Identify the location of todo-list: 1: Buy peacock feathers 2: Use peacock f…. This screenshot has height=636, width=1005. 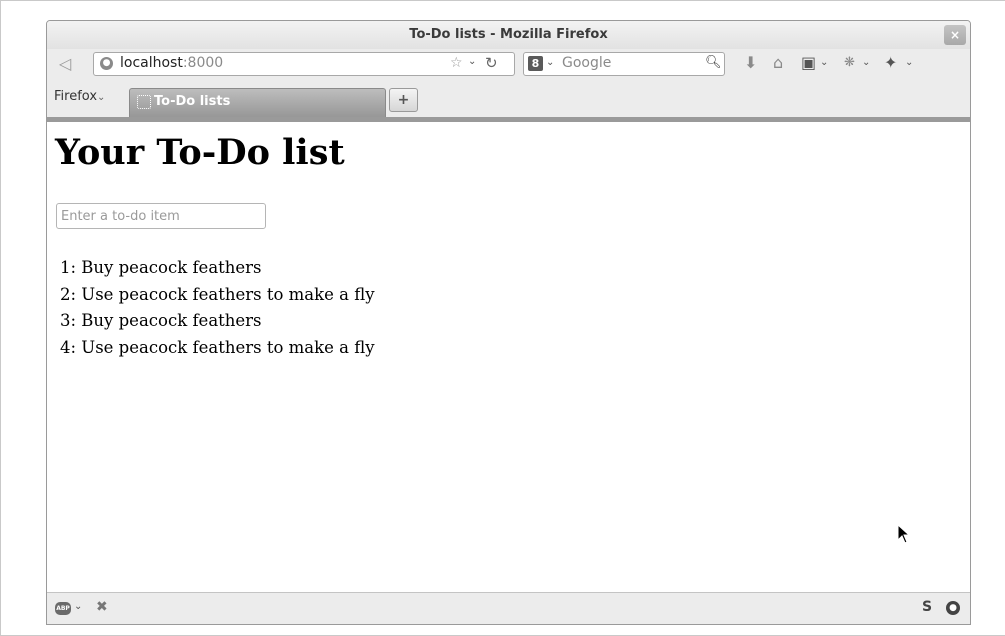
(217, 308).